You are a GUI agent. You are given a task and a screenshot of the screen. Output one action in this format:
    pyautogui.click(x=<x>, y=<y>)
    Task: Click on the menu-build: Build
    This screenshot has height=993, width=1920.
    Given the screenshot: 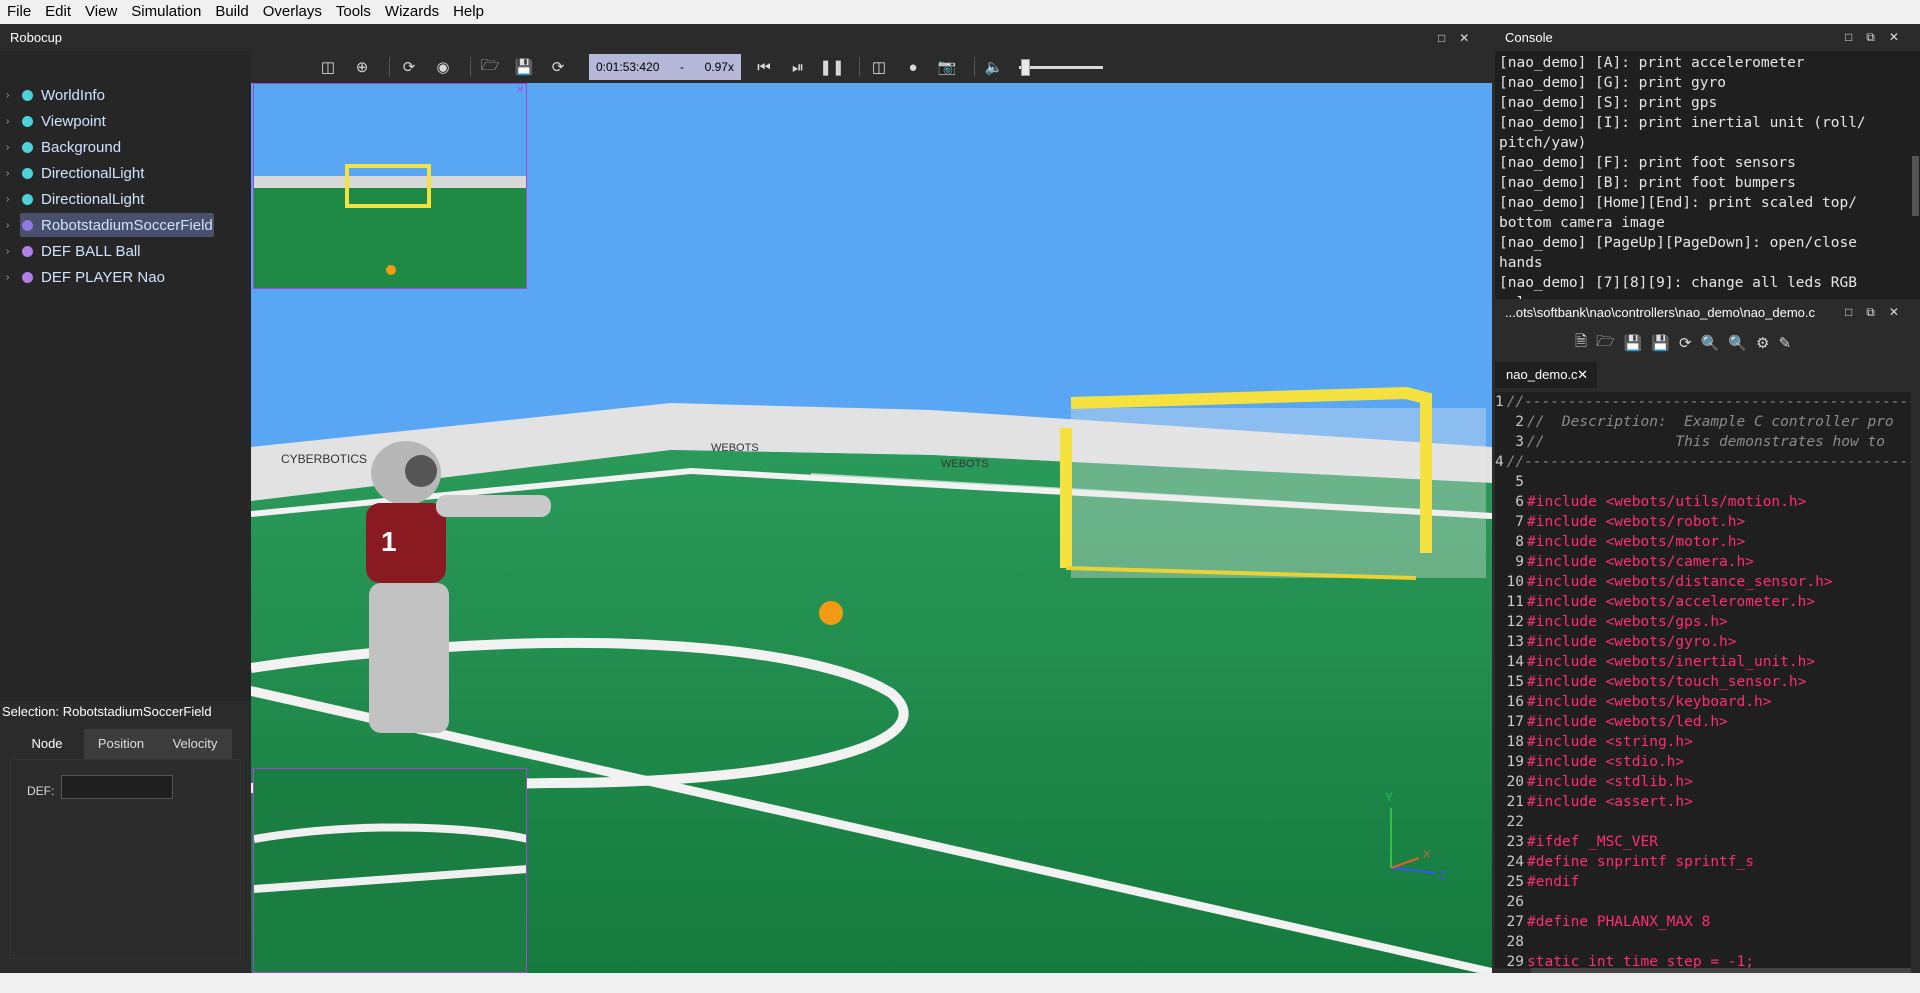 What is the action you would take?
    pyautogui.click(x=231, y=12)
    